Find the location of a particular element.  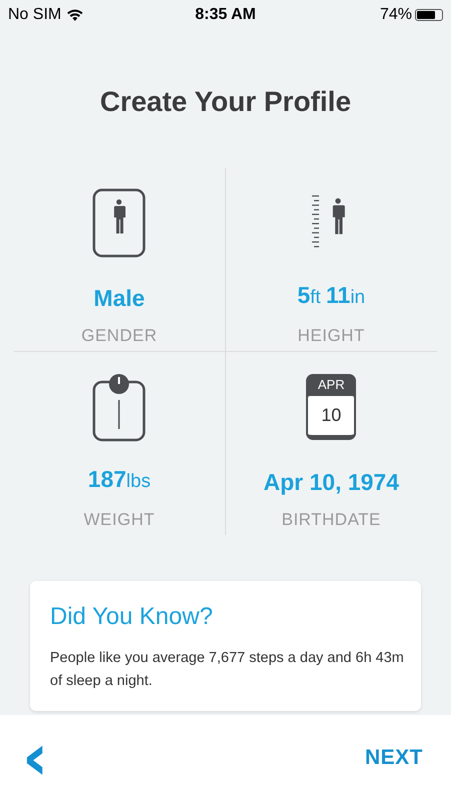

profile-option: 187lbs WEIGHT is located at coordinates (120, 443).